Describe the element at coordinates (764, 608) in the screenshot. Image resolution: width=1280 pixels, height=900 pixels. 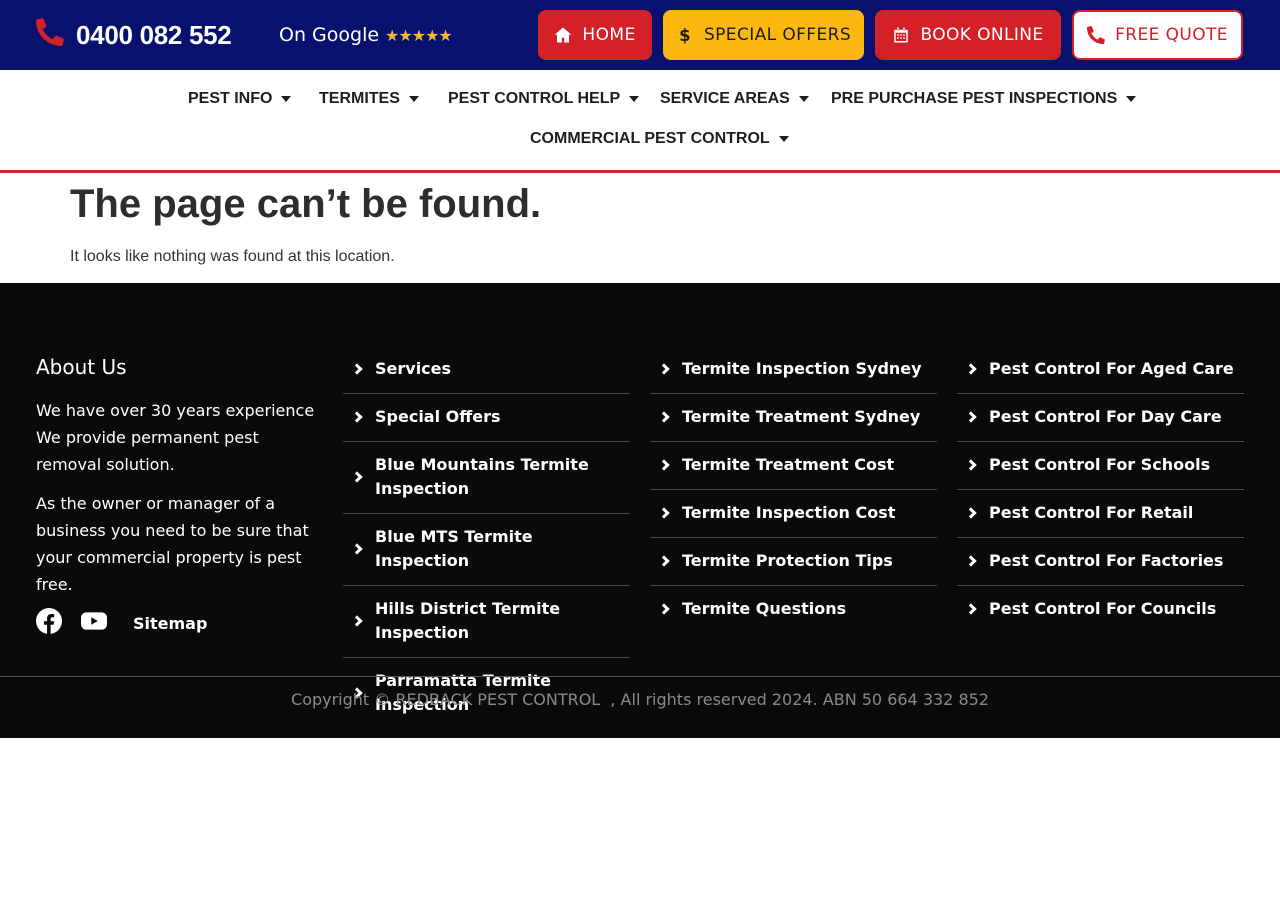
I see `footer-link-label: Termite Questions` at that location.